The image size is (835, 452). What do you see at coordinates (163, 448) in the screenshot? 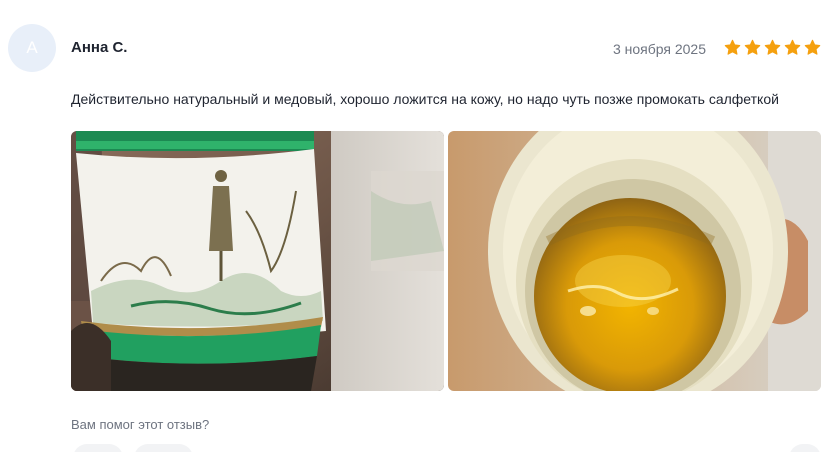
I see `helpful-no-button` at bounding box center [163, 448].